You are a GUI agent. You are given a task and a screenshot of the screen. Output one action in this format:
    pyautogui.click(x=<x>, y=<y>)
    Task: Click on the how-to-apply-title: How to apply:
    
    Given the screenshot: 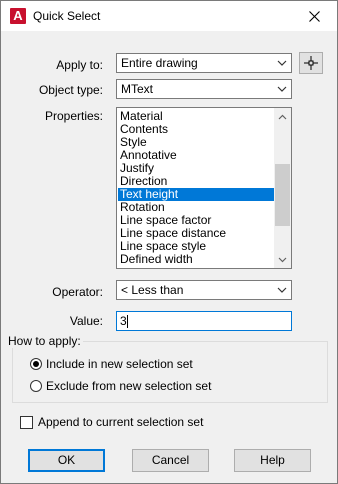 What is the action you would take?
    pyautogui.click(x=44, y=341)
    